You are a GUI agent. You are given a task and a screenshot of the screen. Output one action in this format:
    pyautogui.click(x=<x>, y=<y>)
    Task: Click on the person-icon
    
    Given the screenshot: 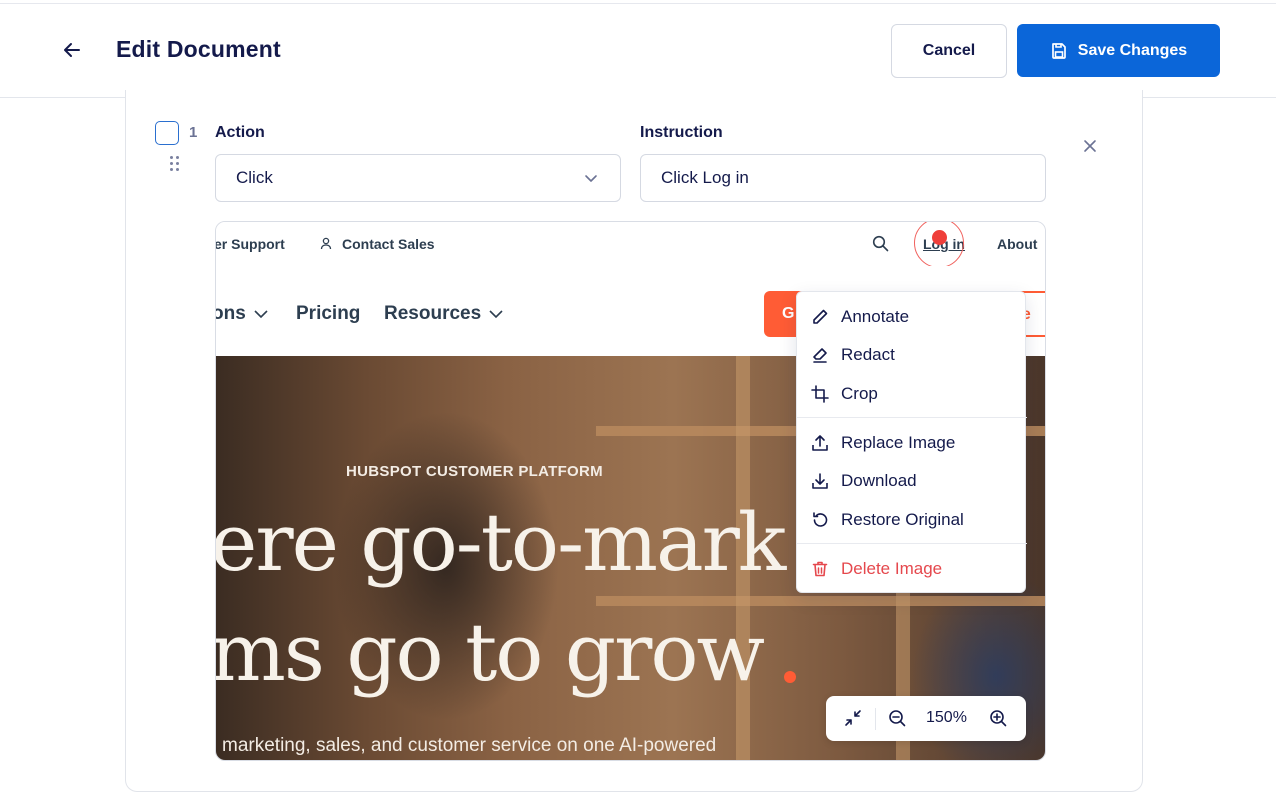 What is the action you would take?
    pyautogui.click(x=326, y=243)
    